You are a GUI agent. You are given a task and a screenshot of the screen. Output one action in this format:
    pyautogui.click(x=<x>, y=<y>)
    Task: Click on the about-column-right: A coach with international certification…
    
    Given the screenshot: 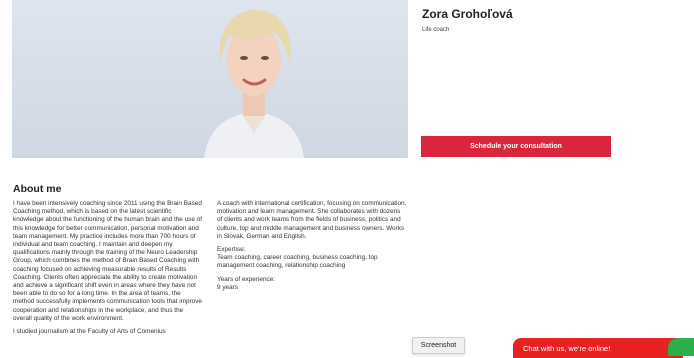 What is the action you would take?
    pyautogui.click(x=312, y=248)
    